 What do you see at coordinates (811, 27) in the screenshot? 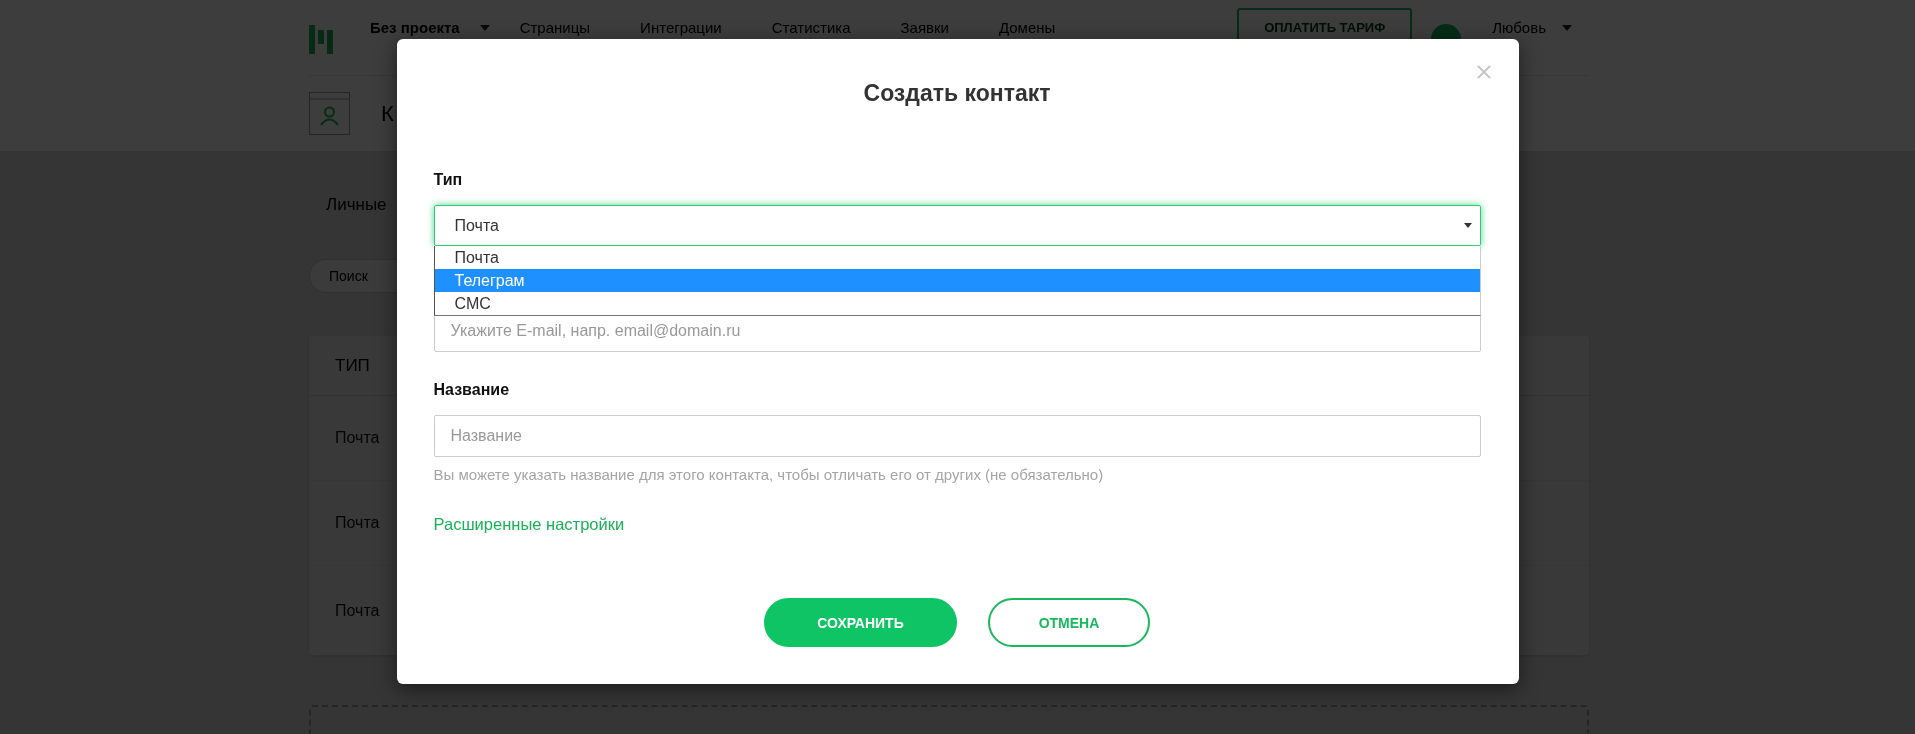
I see `nav-link: Статистика` at bounding box center [811, 27].